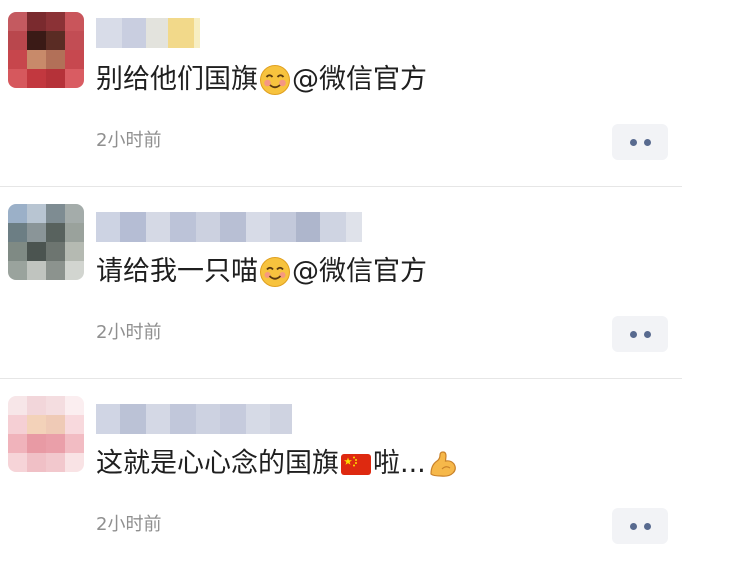 The image size is (730, 574). What do you see at coordinates (177, 271) in the screenshot?
I see `comment-text-part: 请给我一只喵` at bounding box center [177, 271].